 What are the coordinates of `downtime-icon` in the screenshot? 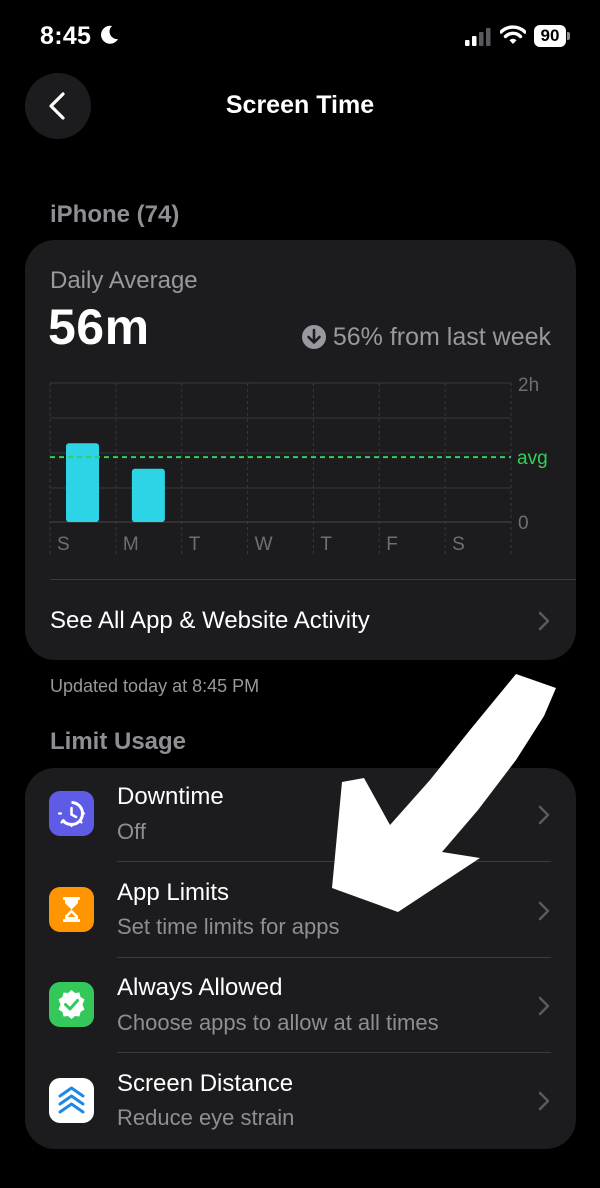 It's located at (71, 813).